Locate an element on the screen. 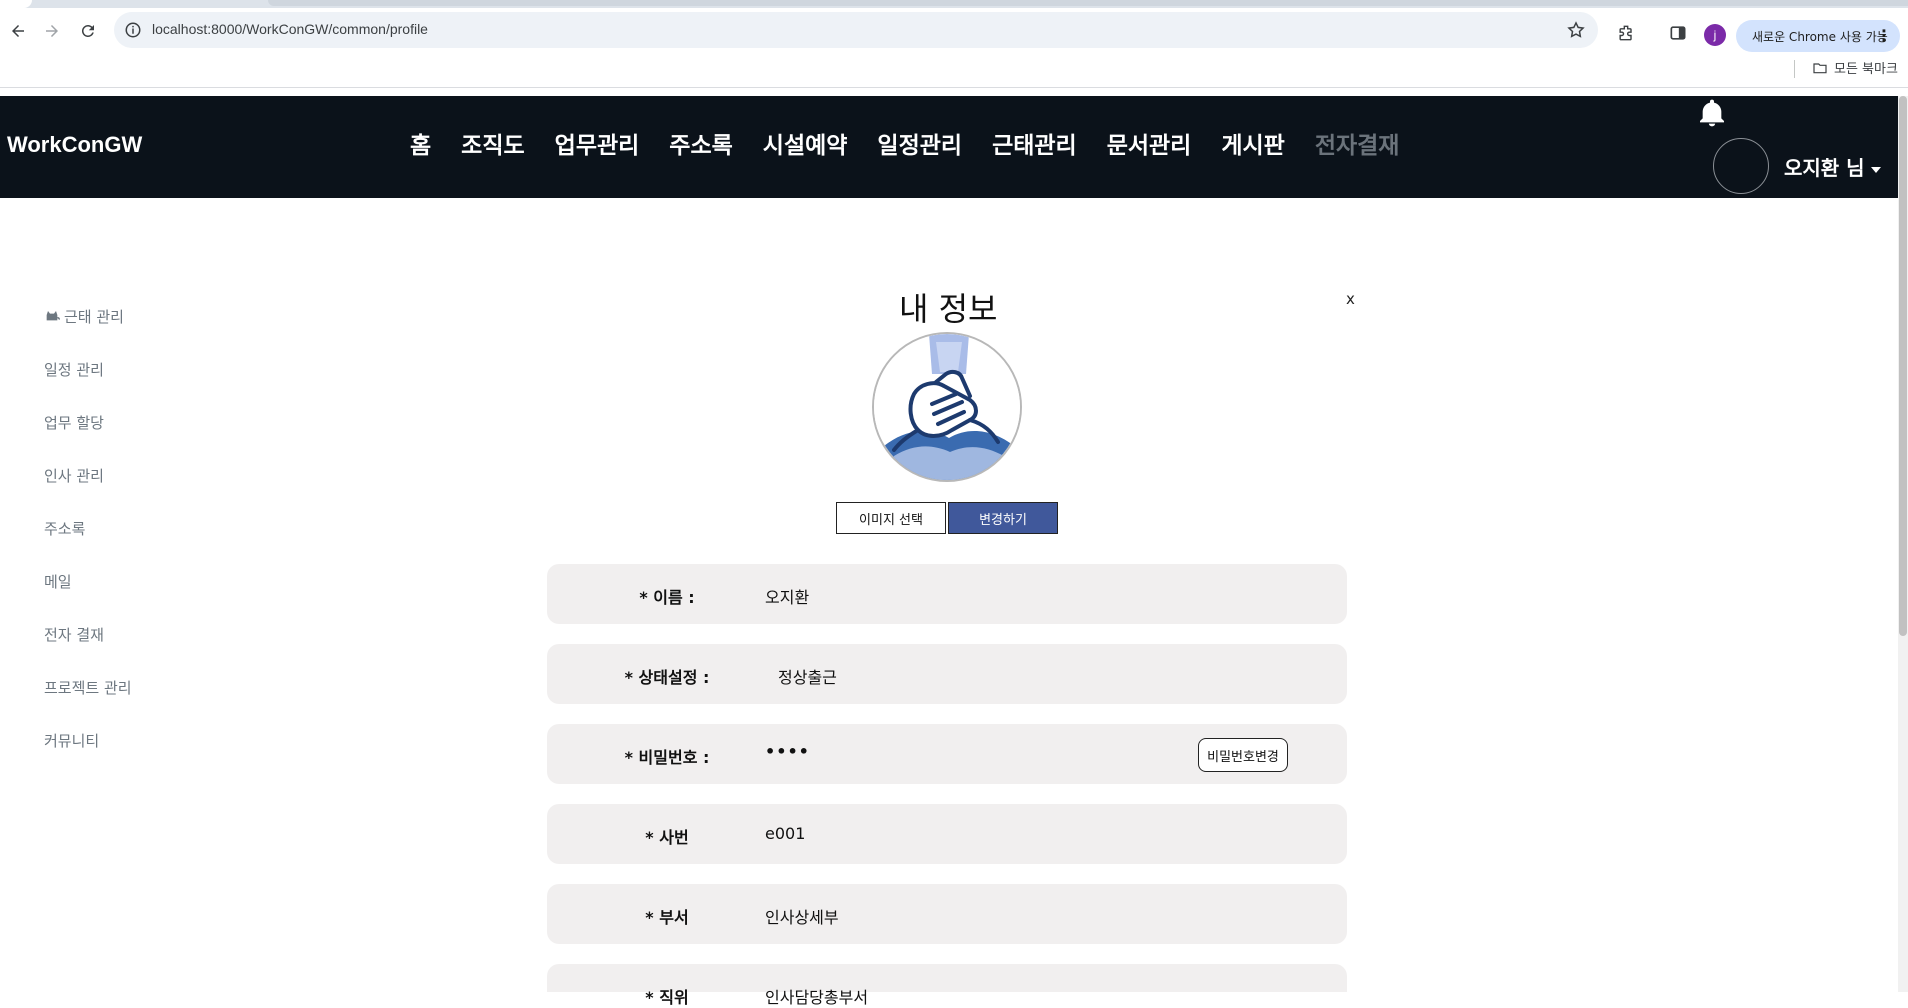  sidebar-item-schedule: 일정 관리 is located at coordinates (88, 385).